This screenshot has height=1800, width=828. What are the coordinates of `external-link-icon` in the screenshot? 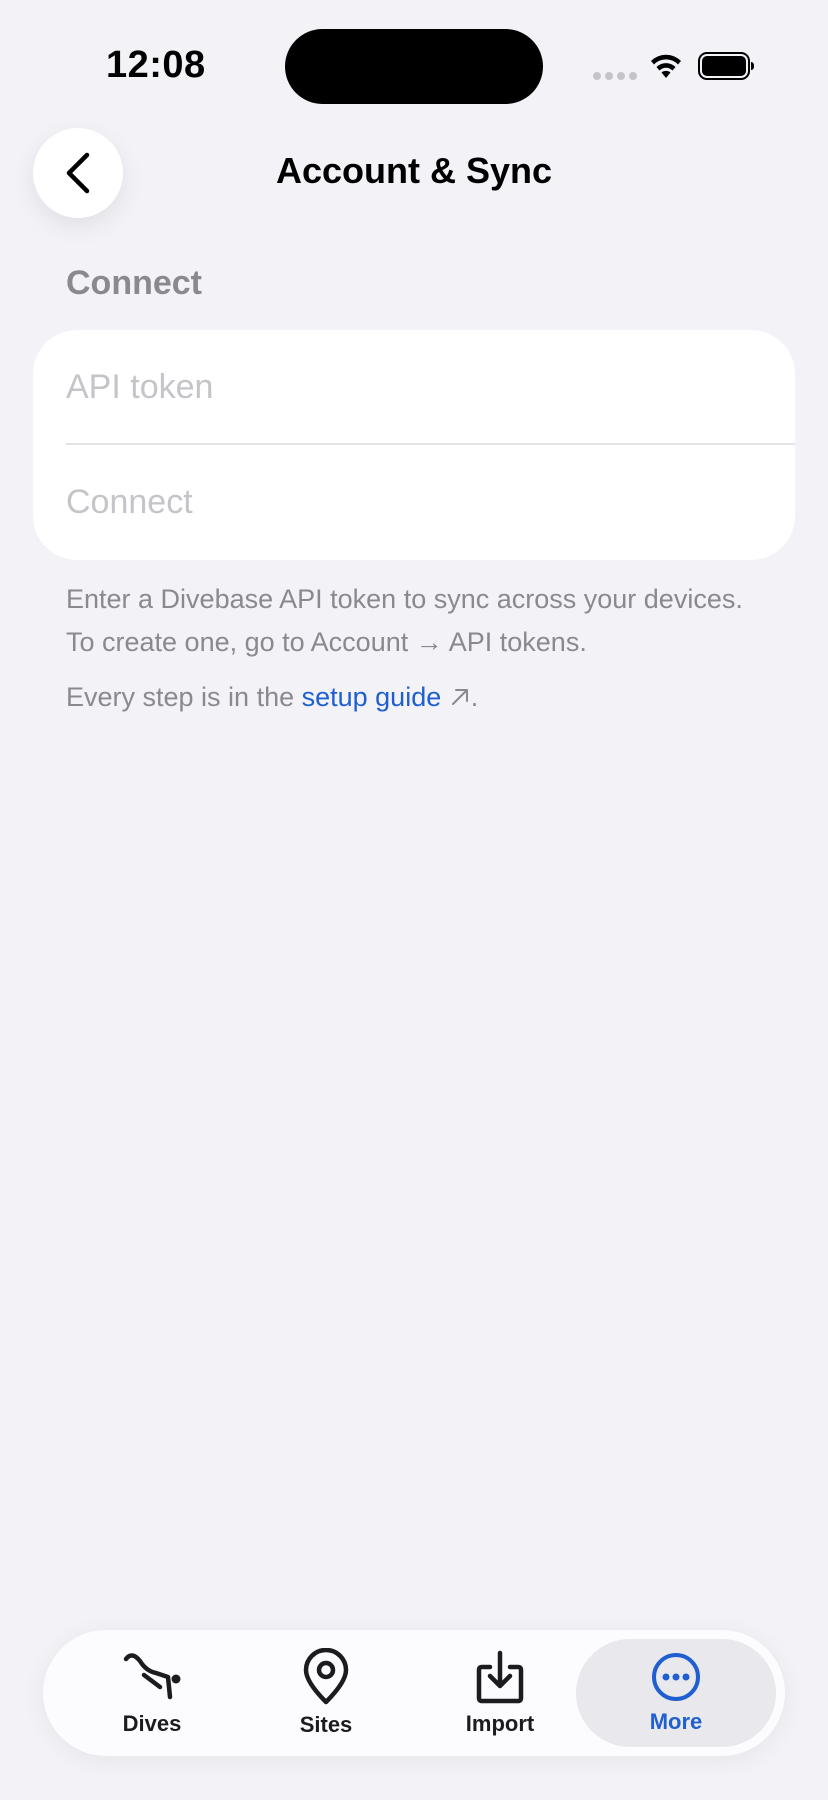 It's located at (459, 697).